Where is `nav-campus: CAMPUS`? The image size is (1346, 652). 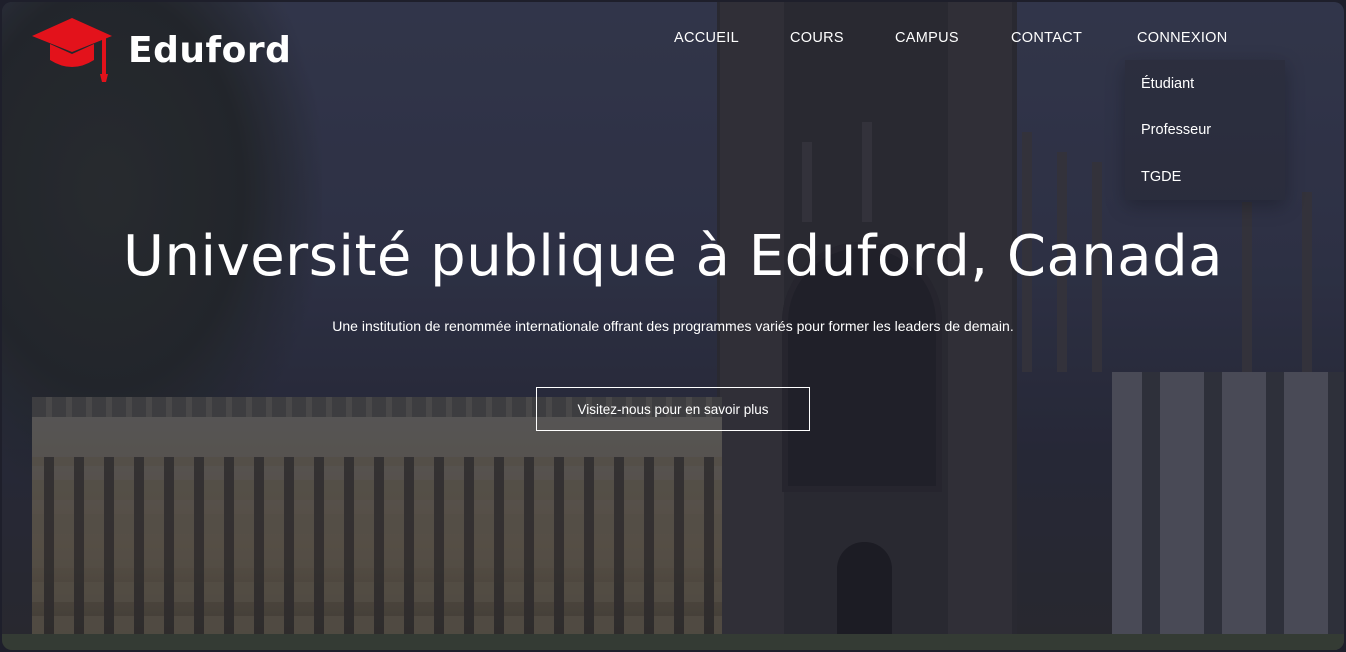
nav-campus: CAMPUS is located at coordinates (927, 38).